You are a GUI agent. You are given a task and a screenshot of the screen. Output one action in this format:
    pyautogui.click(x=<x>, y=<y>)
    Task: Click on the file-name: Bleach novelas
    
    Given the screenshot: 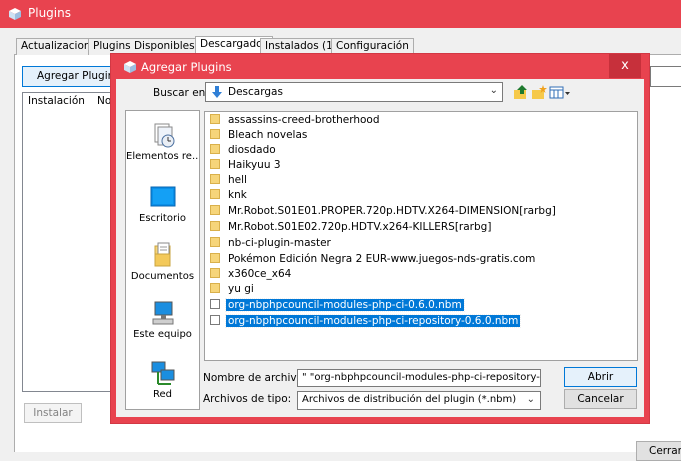 What is the action you would take?
    pyautogui.click(x=268, y=135)
    